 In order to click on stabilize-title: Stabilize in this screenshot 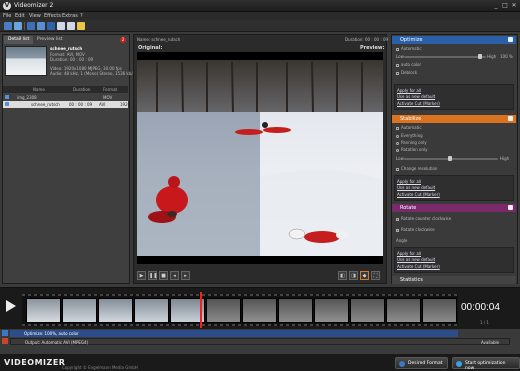, I will do `click(411, 119)`.